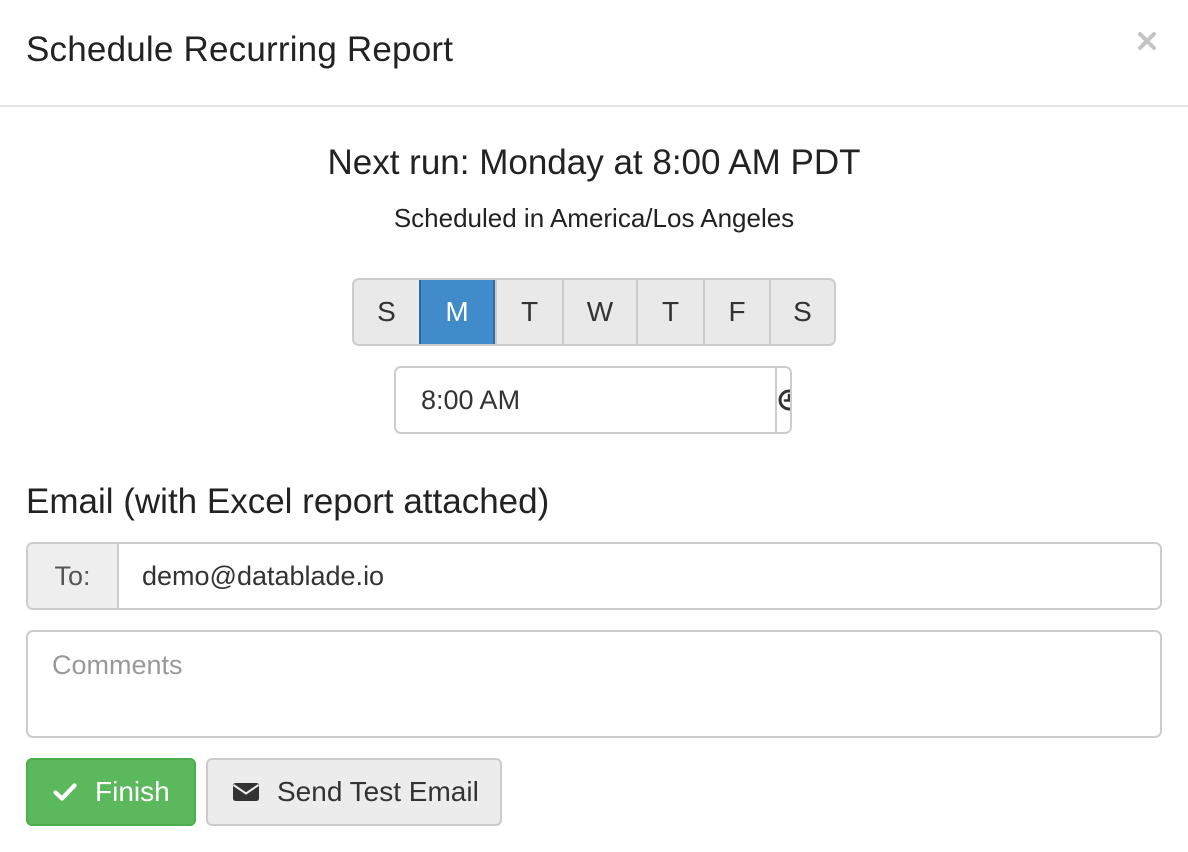 This screenshot has width=1188, height=852. What do you see at coordinates (386, 312) in the screenshot?
I see `day-button-sunday: S` at bounding box center [386, 312].